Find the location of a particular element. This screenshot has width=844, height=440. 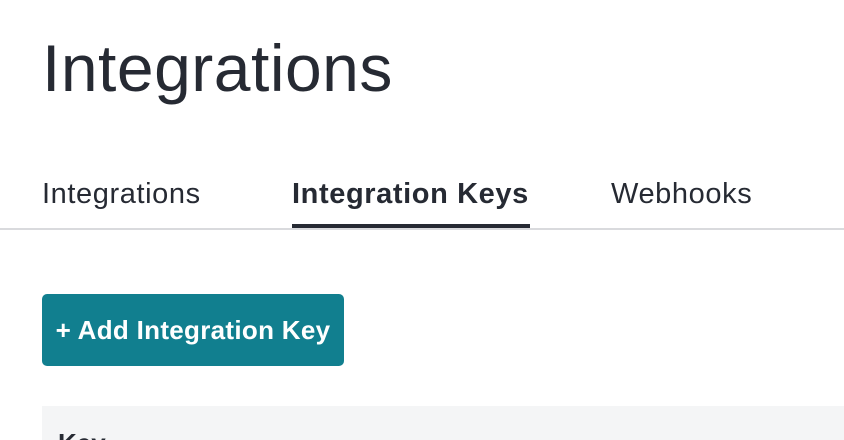

tab-integrations: Integrations is located at coordinates (121, 194).